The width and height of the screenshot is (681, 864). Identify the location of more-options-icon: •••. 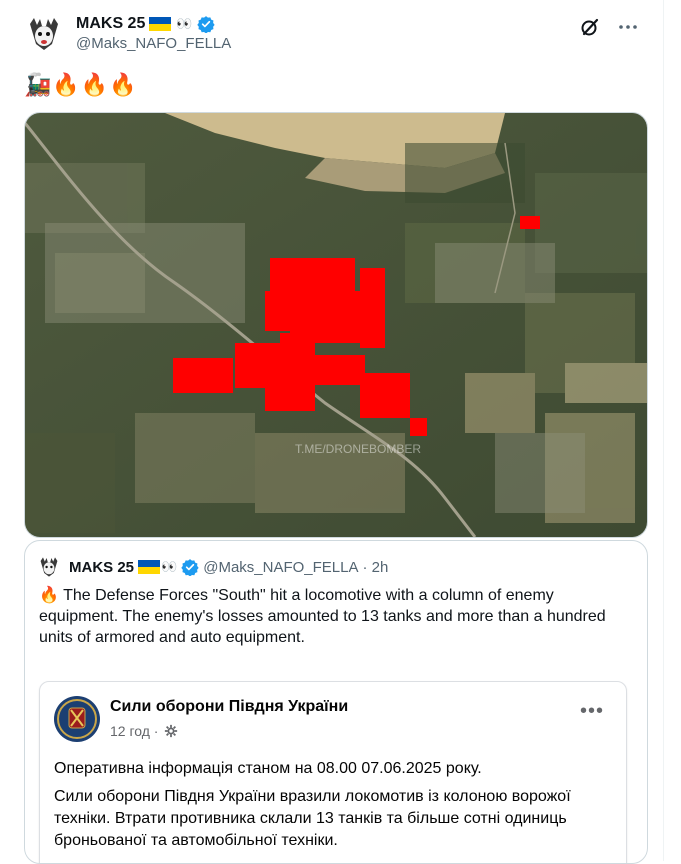
(591, 711).